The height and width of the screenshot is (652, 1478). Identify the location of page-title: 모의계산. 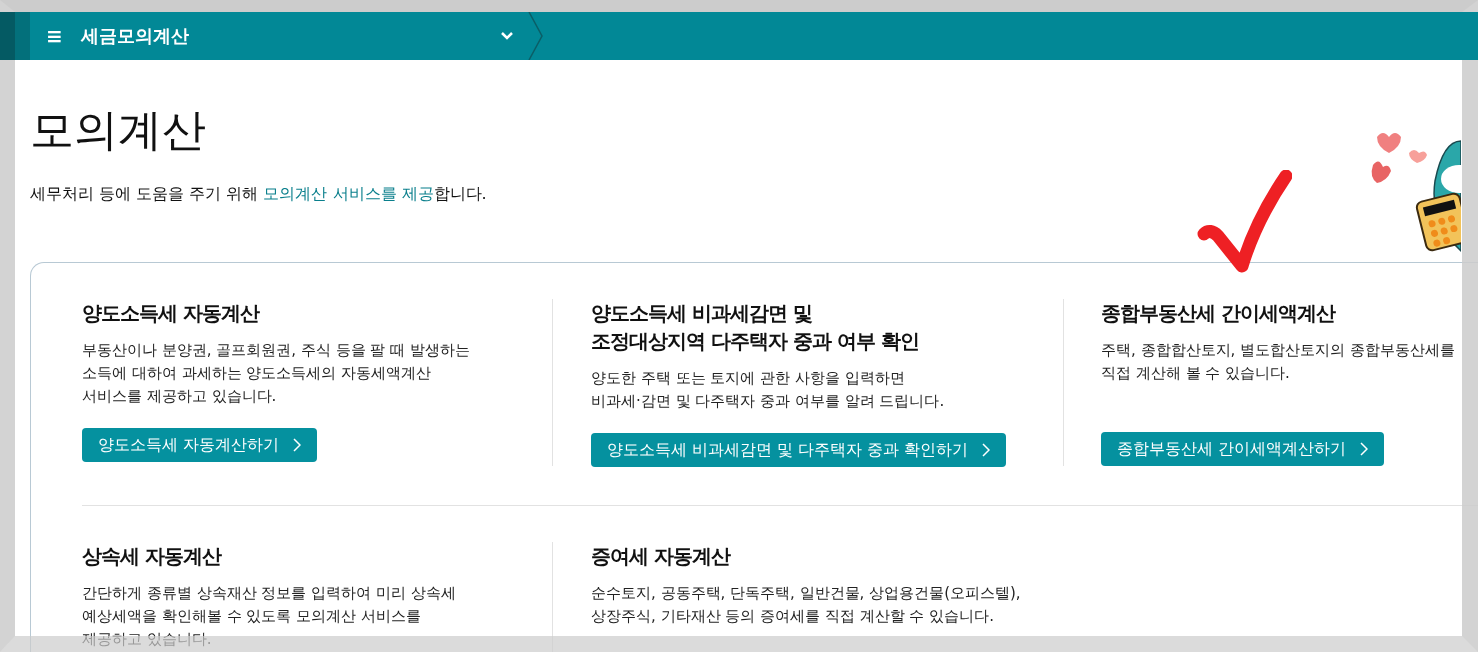
(118, 130).